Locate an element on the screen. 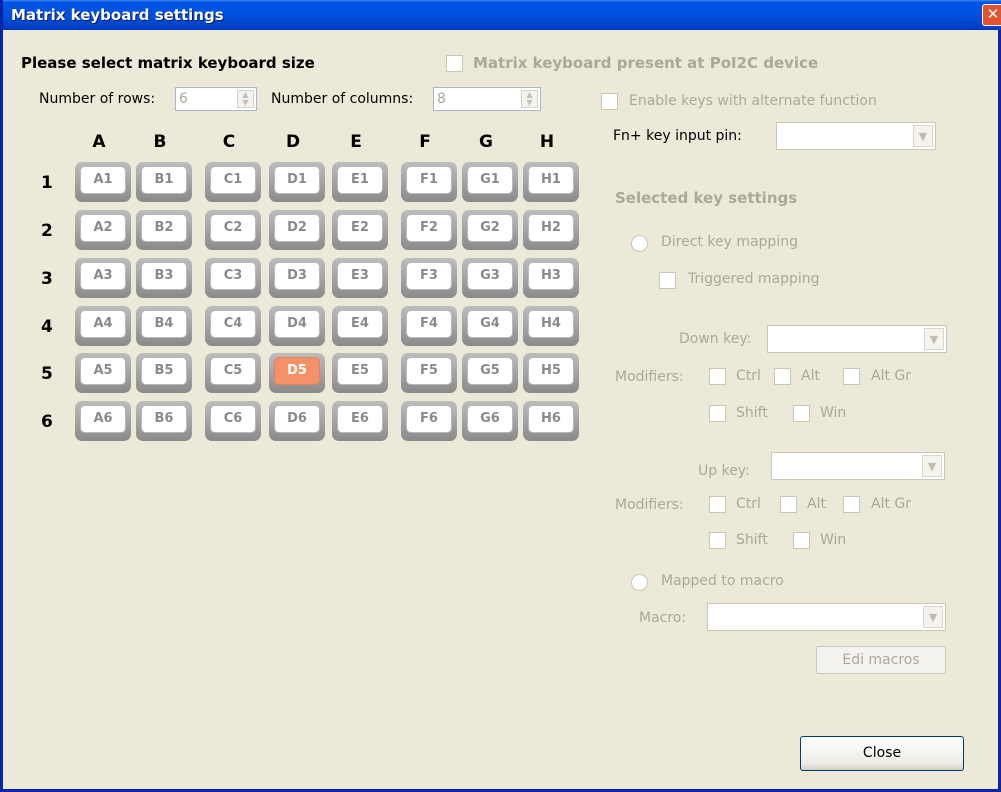 This screenshot has width=1001, height=792. key-f1: F1 is located at coordinates (429, 182).